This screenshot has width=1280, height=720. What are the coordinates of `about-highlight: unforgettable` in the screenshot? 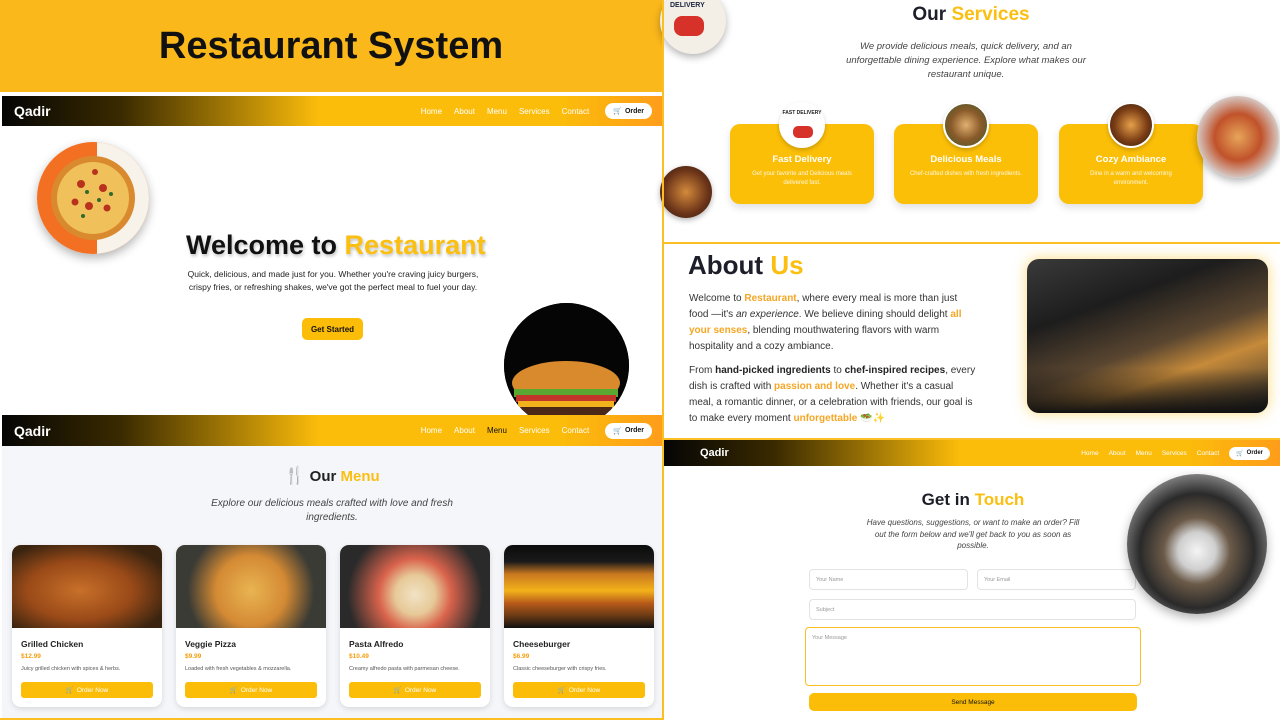 It's located at (825, 418).